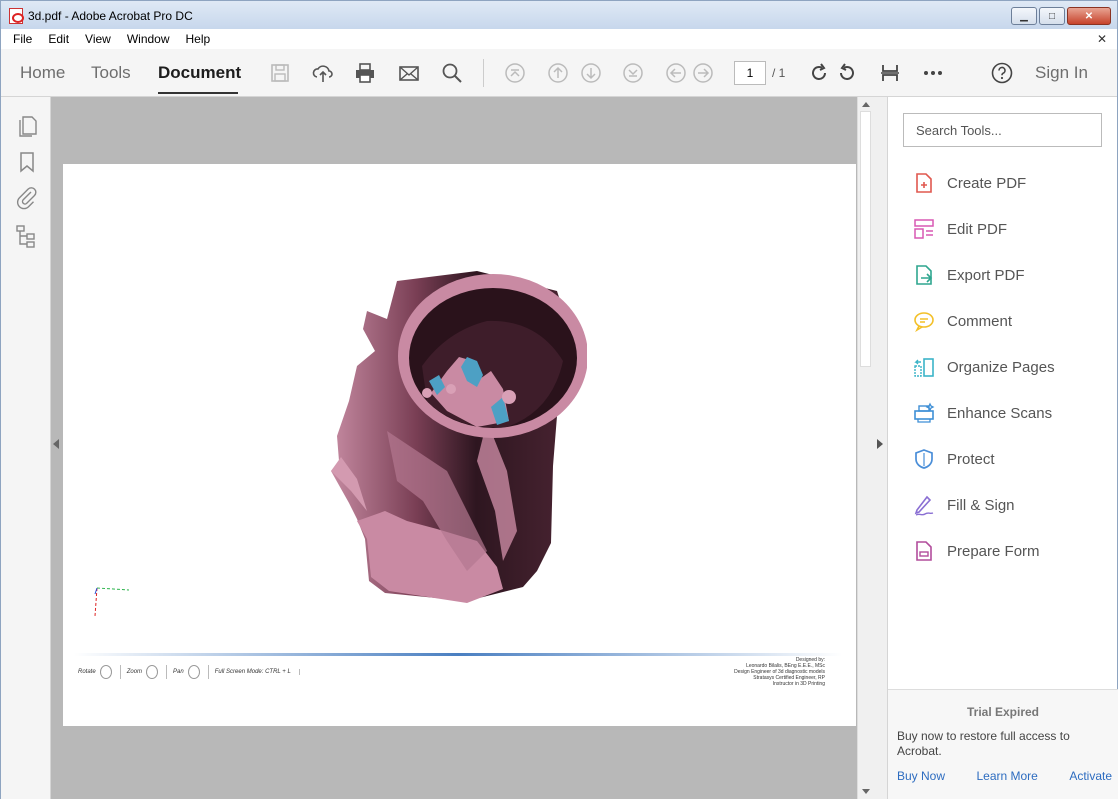  Describe the element at coordinates (1002, 73) in the screenshot. I see `help-icon` at that location.